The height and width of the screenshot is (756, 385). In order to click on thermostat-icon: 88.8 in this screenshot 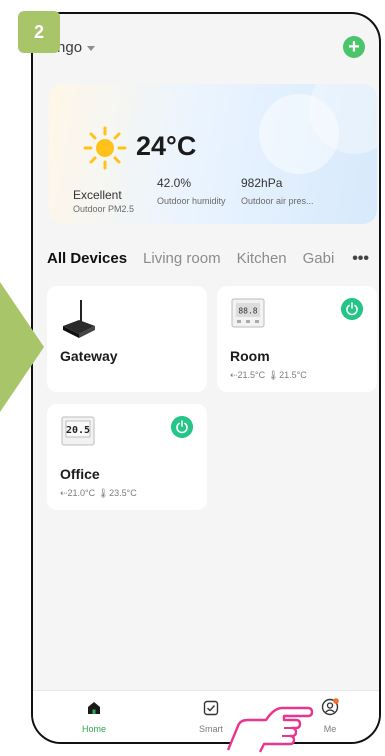, I will do `click(248, 313)`.